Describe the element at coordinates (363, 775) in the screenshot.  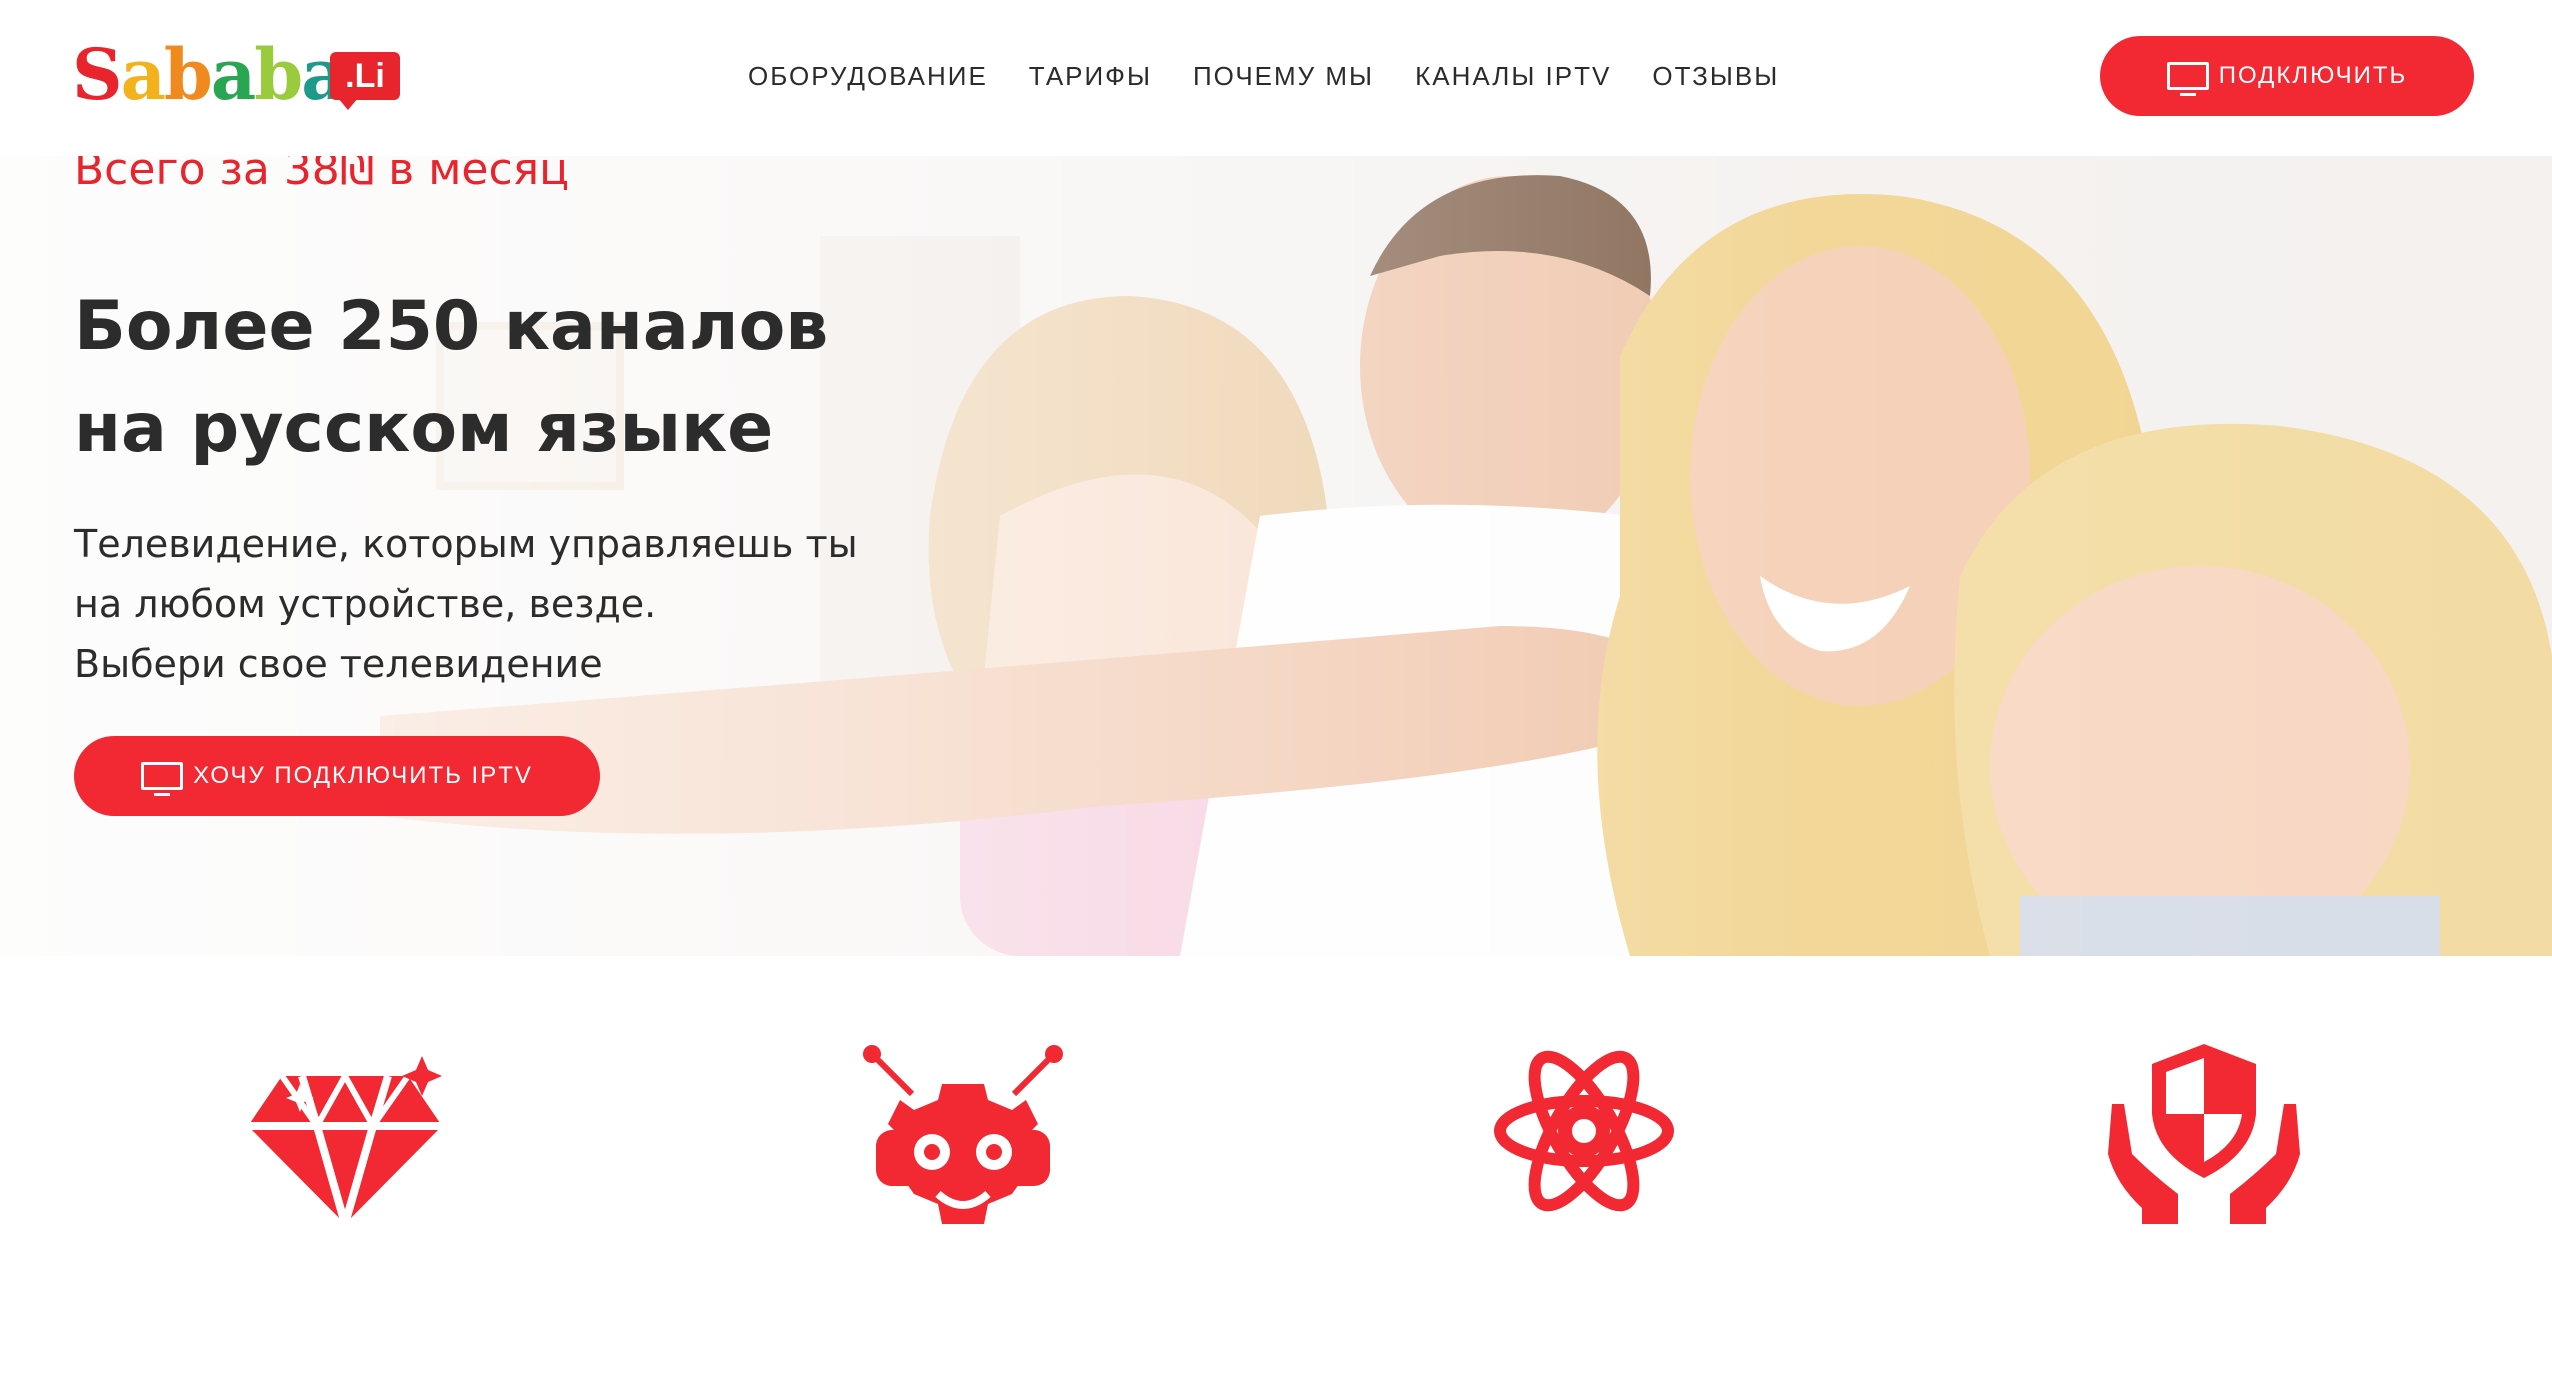
I see `connect-iptv-button-label: ХОЧУ ПОДКЛЮЧИТЬ IPTV` at that location.